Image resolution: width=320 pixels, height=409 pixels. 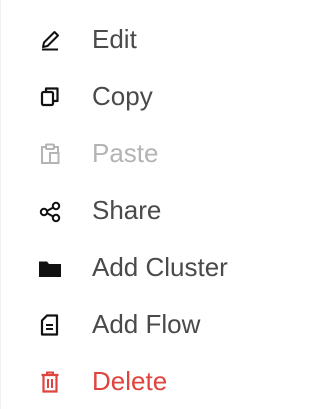 I want to click on menu-item-add-flow: Add Flow, so click(x=135, y=325).